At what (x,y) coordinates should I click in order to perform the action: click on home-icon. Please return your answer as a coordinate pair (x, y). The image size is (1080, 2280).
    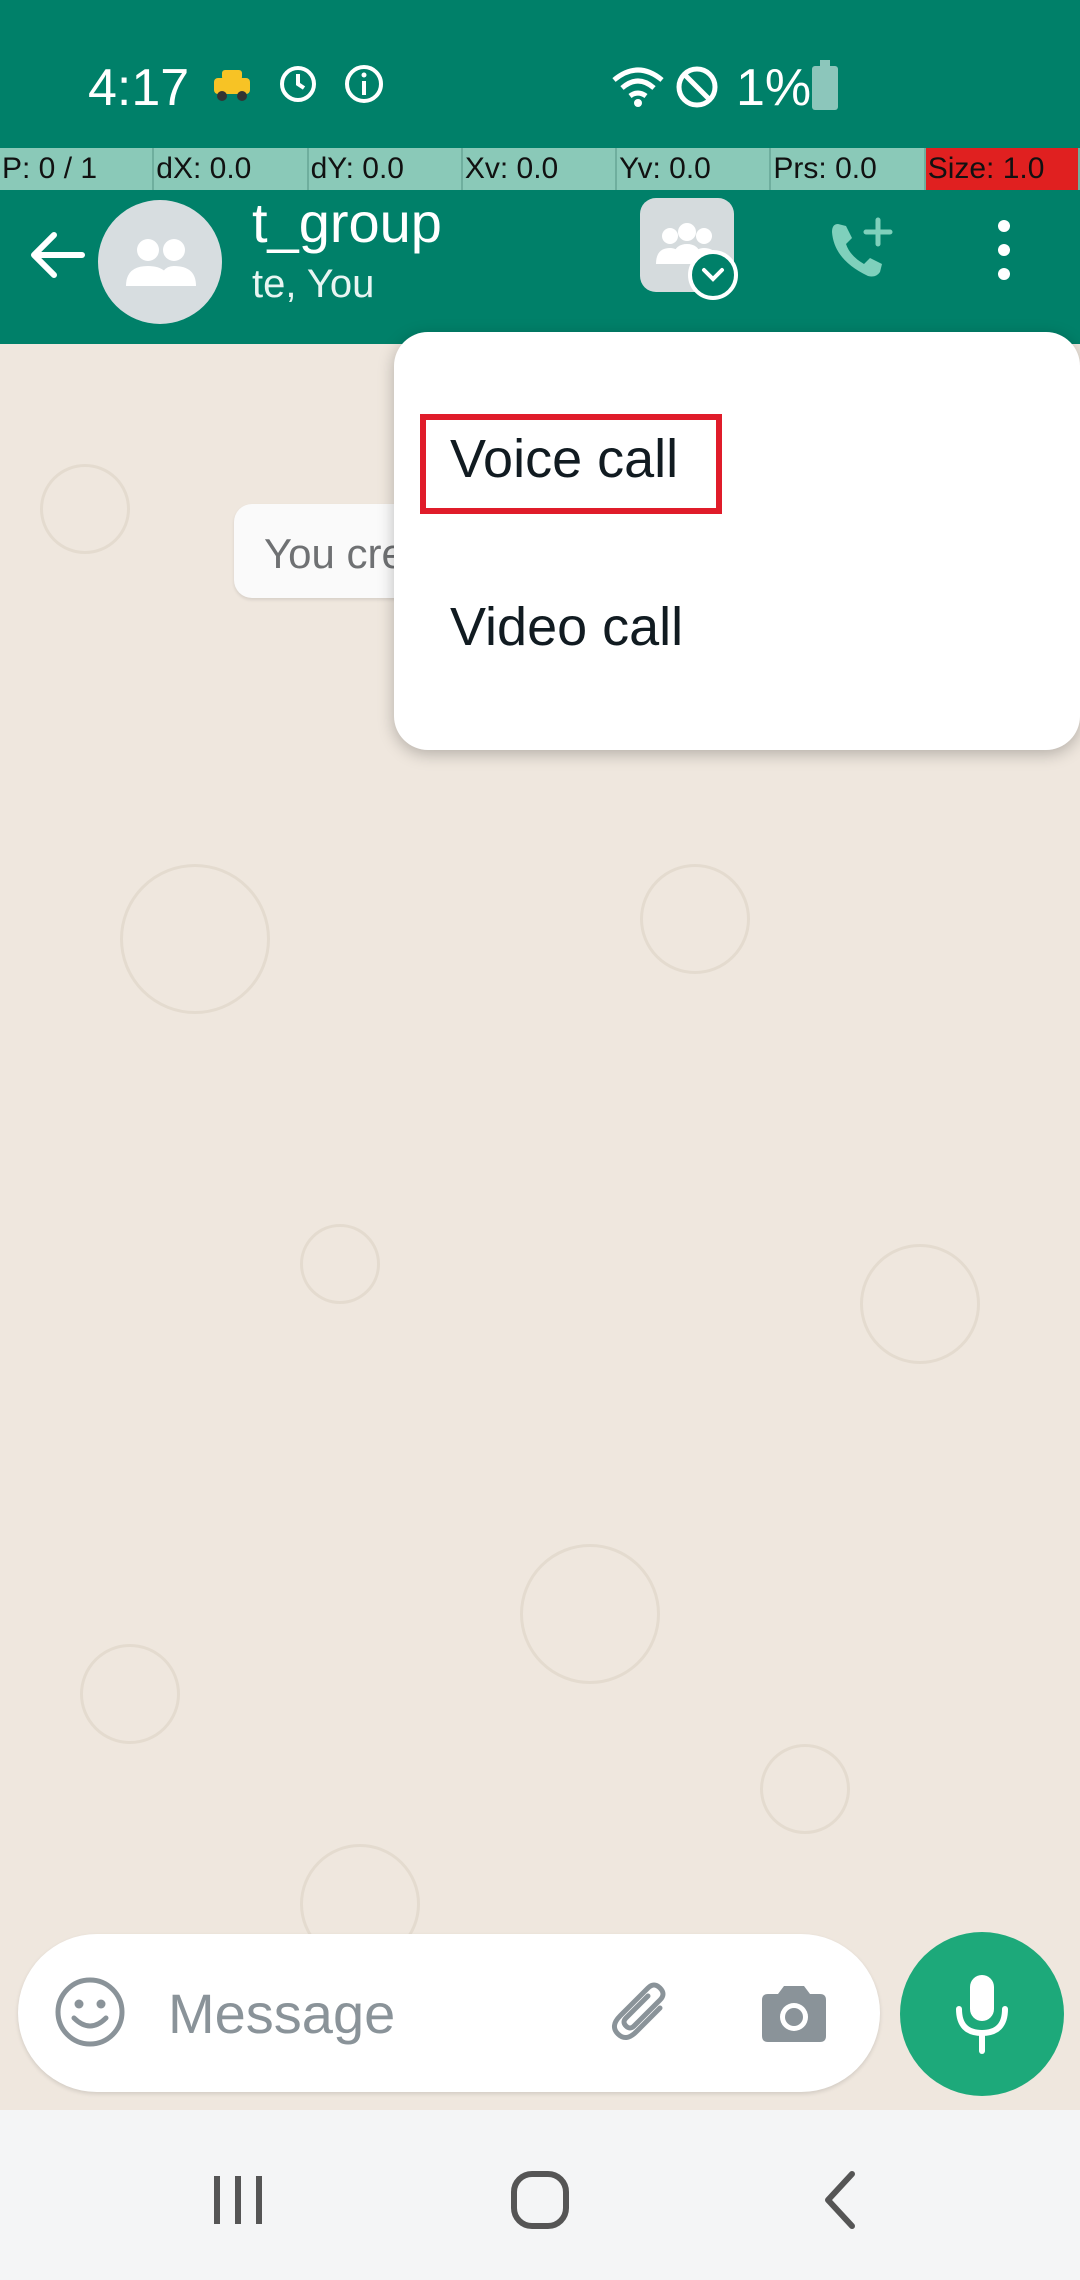
    Looking at the image, I should click on (540, 2200).